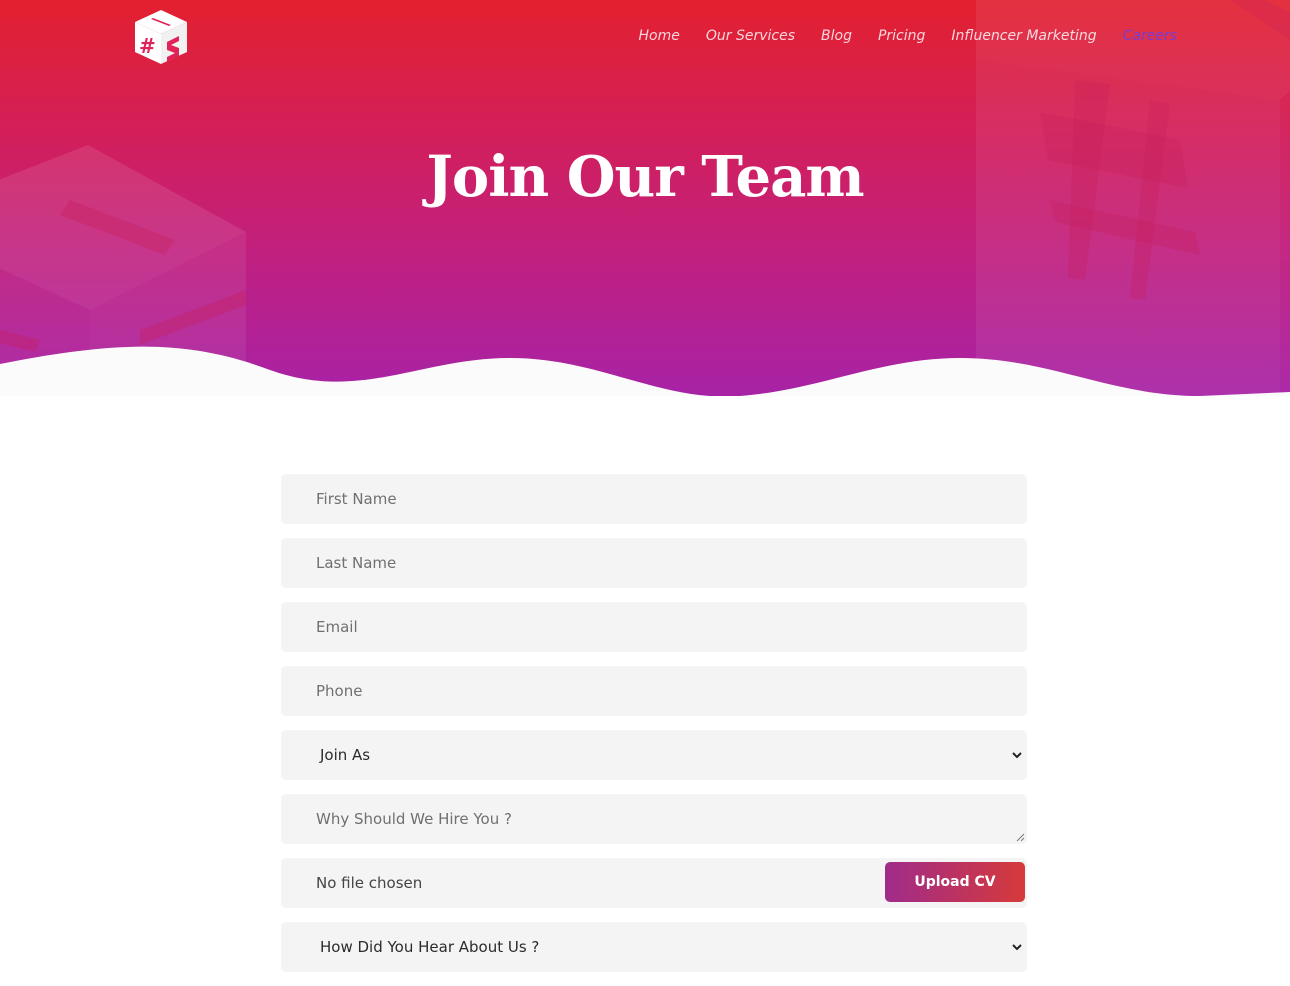 This screenshot has height=986, width=1290. I want to click on email-input, so click(656, 627).